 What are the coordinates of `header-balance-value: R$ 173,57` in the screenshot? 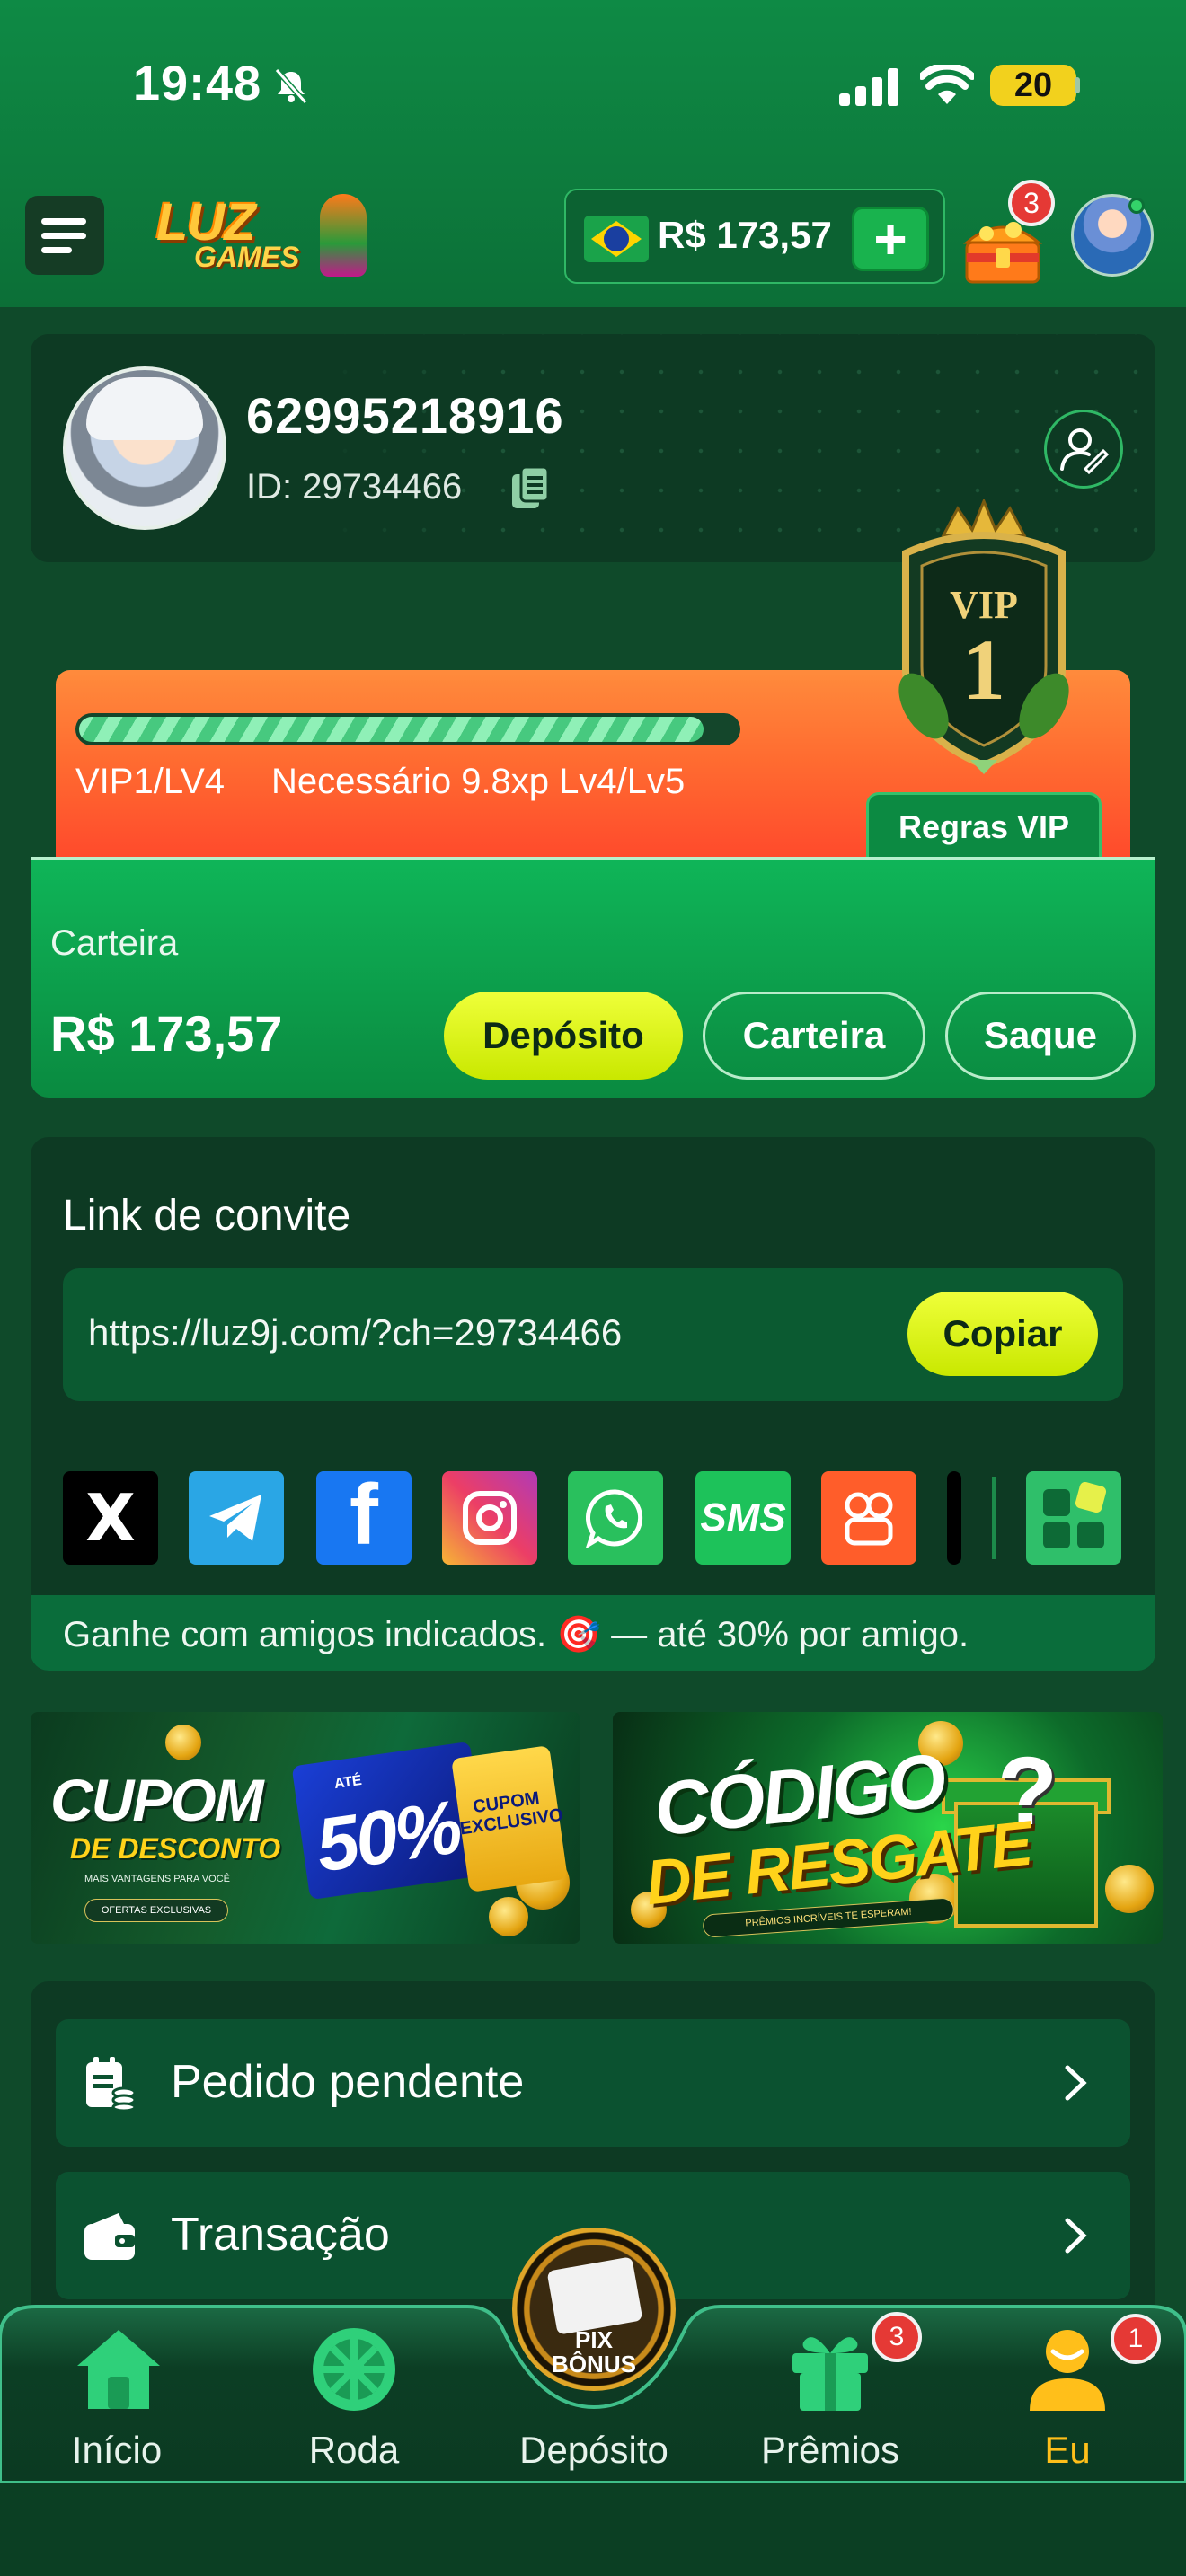 It's located at (745, 235).